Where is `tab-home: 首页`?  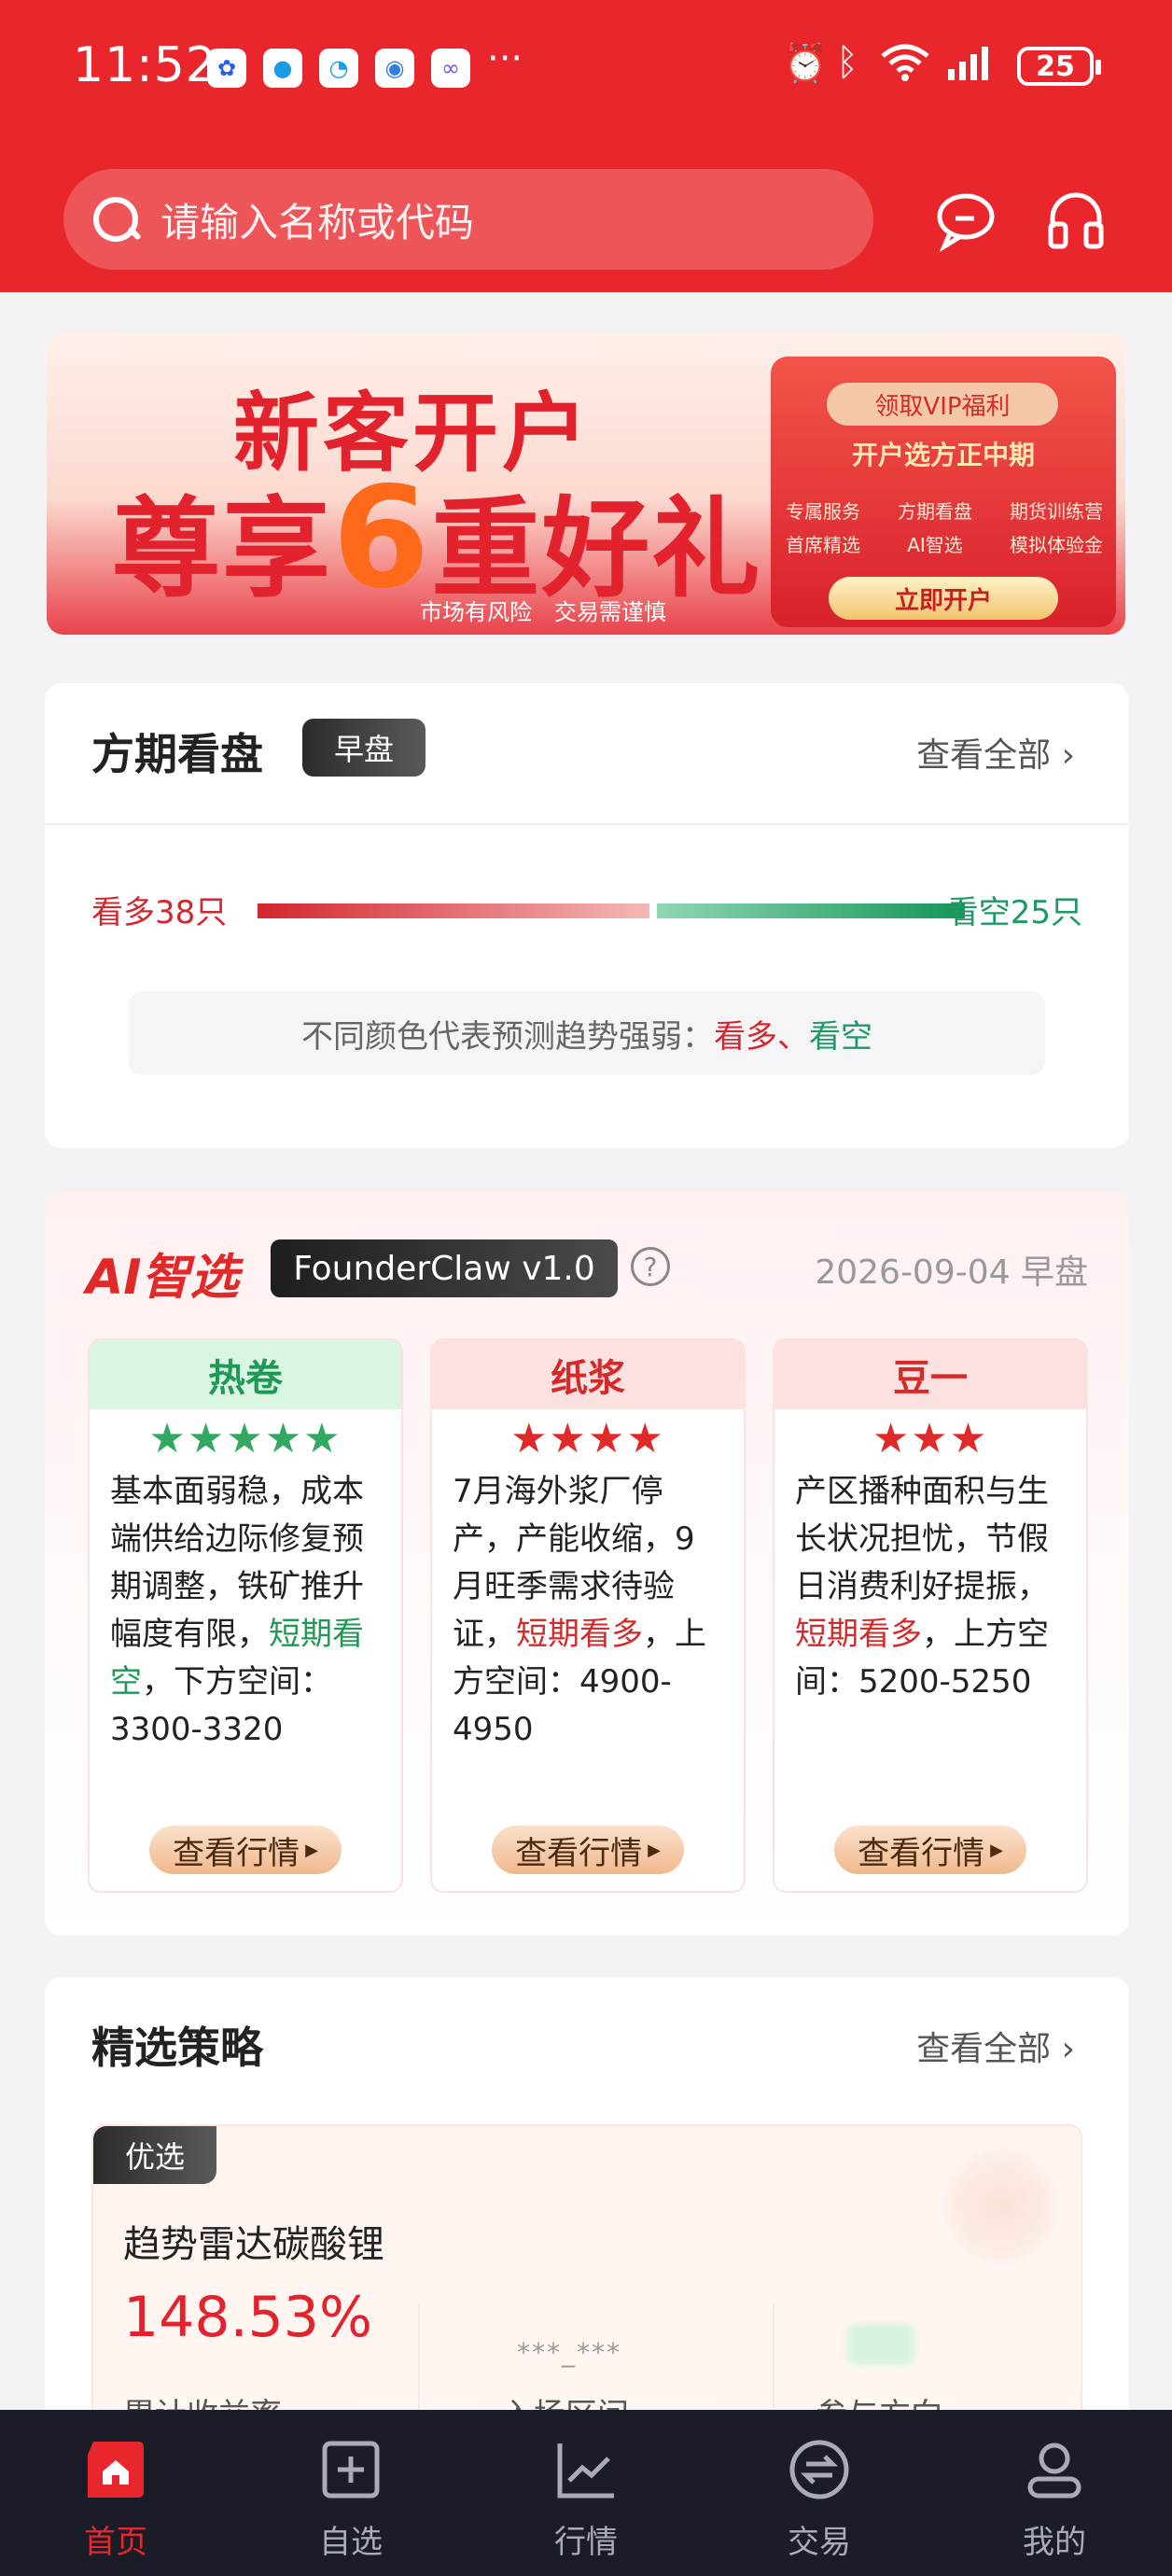
tab-home: 首页 is located at coordinates (115, 2493).